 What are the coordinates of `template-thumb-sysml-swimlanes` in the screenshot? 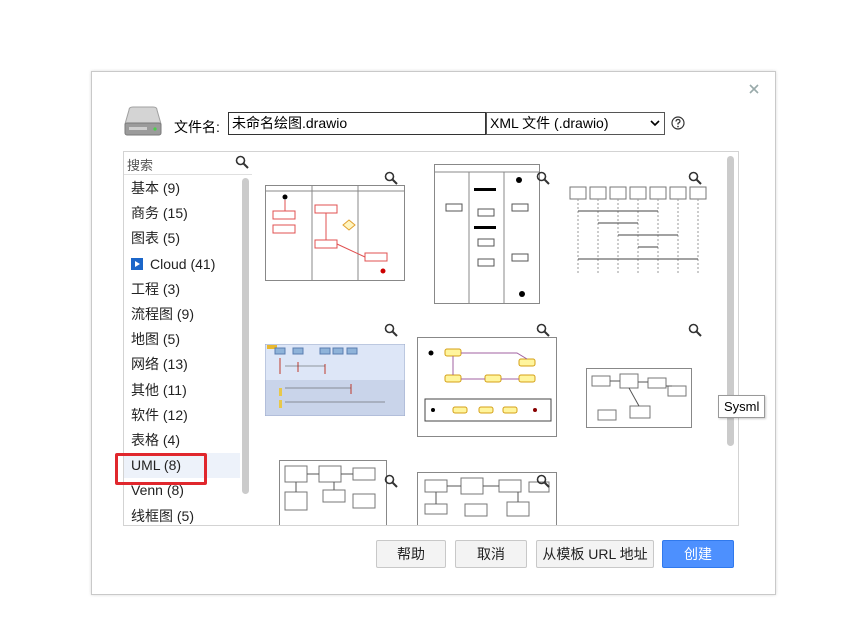 It's located at (335, 380).